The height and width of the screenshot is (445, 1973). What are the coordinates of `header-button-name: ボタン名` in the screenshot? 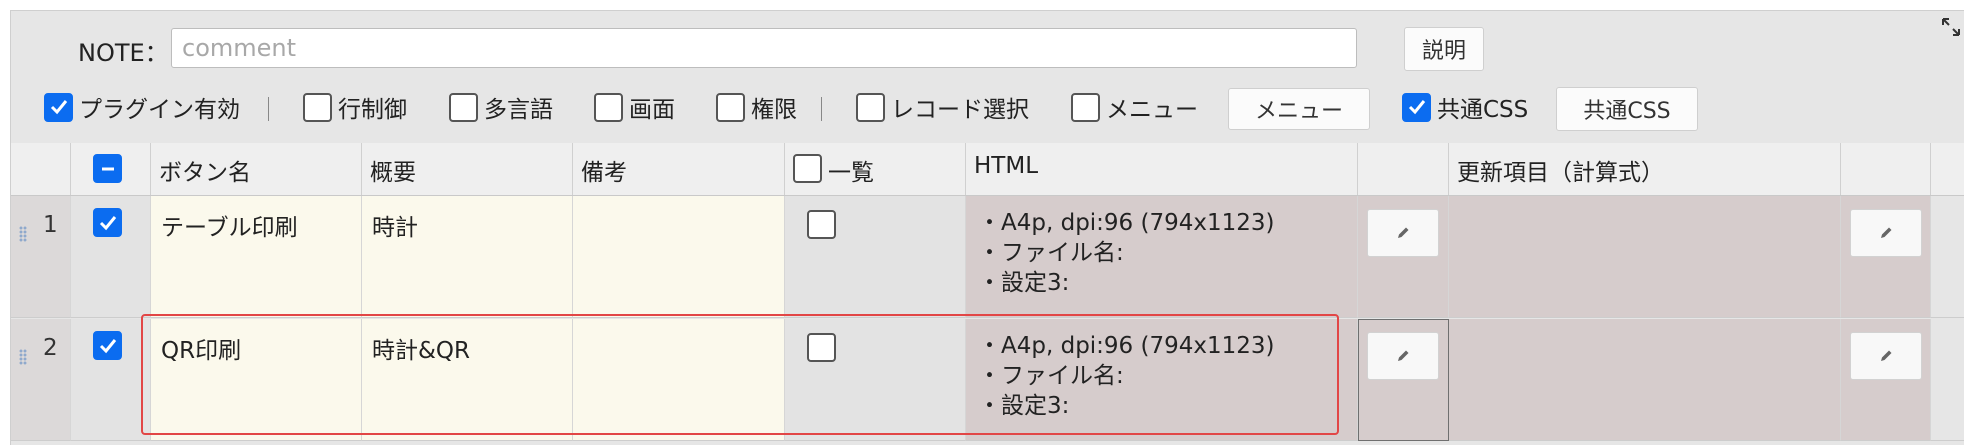 It's located at (256, 169).